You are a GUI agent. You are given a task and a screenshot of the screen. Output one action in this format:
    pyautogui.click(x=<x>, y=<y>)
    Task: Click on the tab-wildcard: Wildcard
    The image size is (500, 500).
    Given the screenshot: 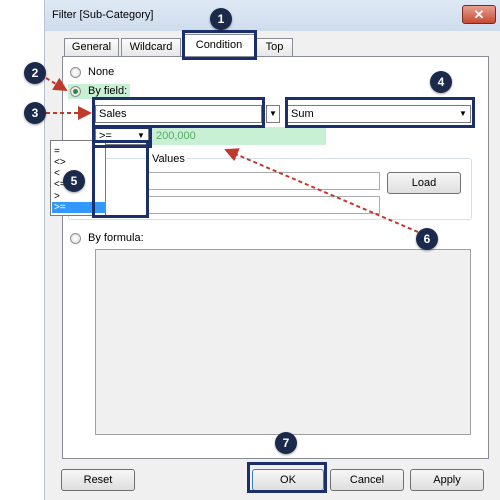 What is the action you would take?
    pyautogui.click(x=151, y=47)
    